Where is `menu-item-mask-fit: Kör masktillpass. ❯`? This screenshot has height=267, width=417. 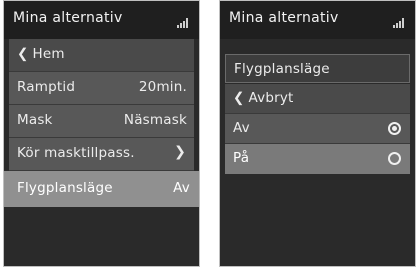 menu-item-mask-fit: Kör masktillpass. ❯ is located at coordinates (101, 154).